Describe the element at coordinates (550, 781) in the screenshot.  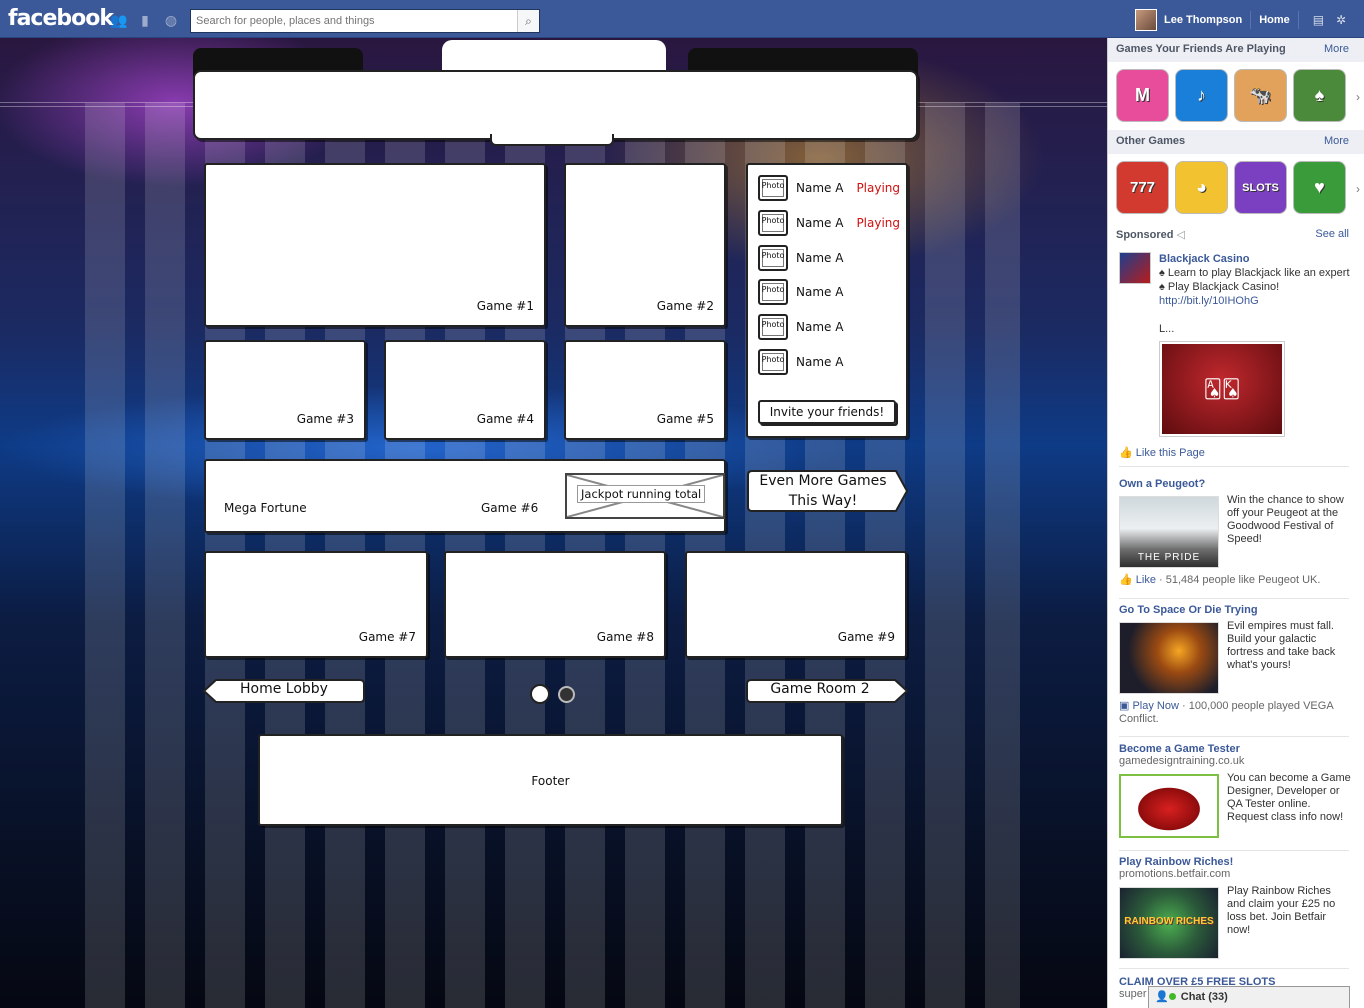
I see `footer-label: Footer` at that location.